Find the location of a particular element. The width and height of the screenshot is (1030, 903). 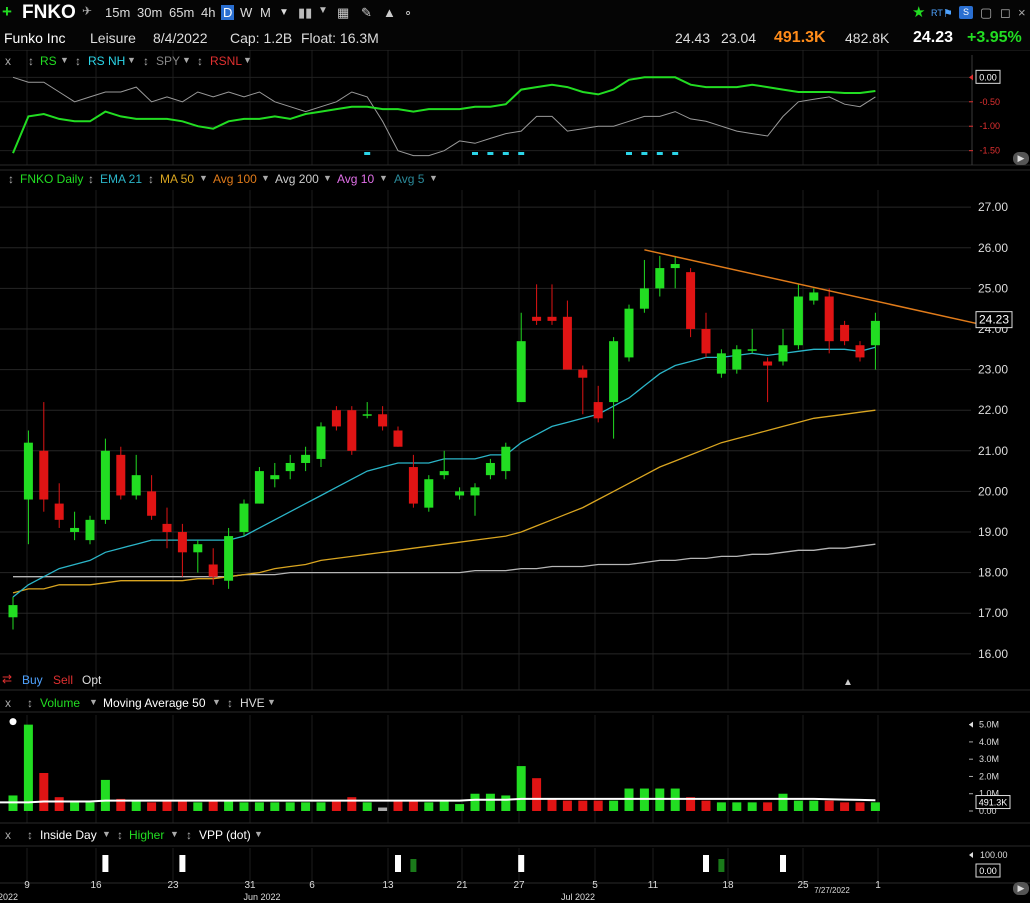

rsnl-handle-icon: ↕ is located at coordinates (200, 61).